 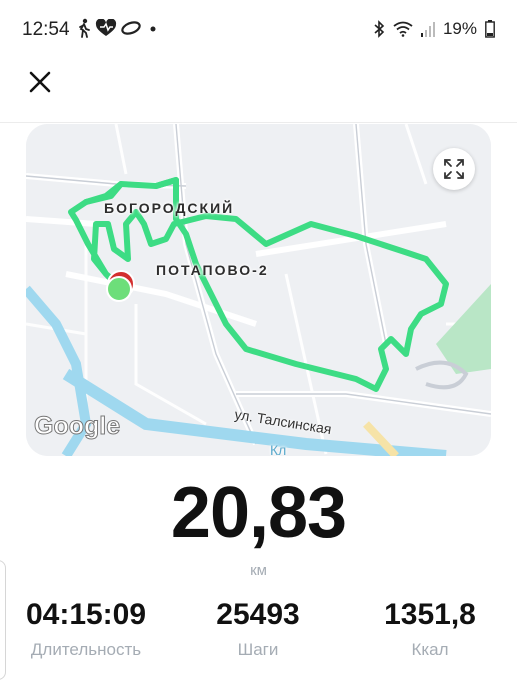 I want to click on stat-duration-value: 04:15:09, so click(x=86, y=614).